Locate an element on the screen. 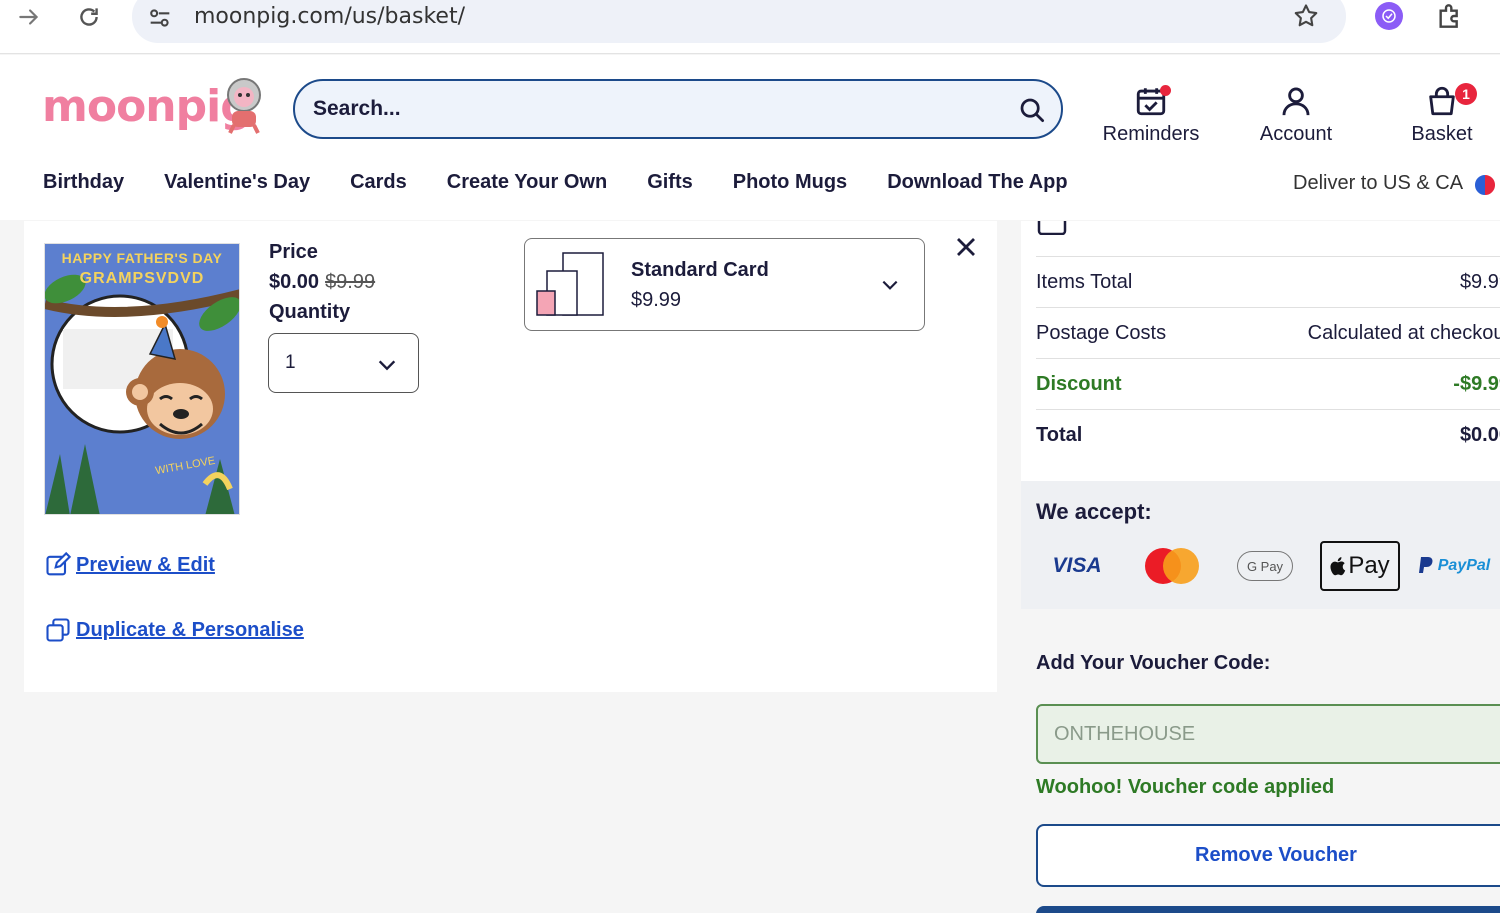 The image size is (1500, 913). account-button: Account is located at coordinates (1296, 112).